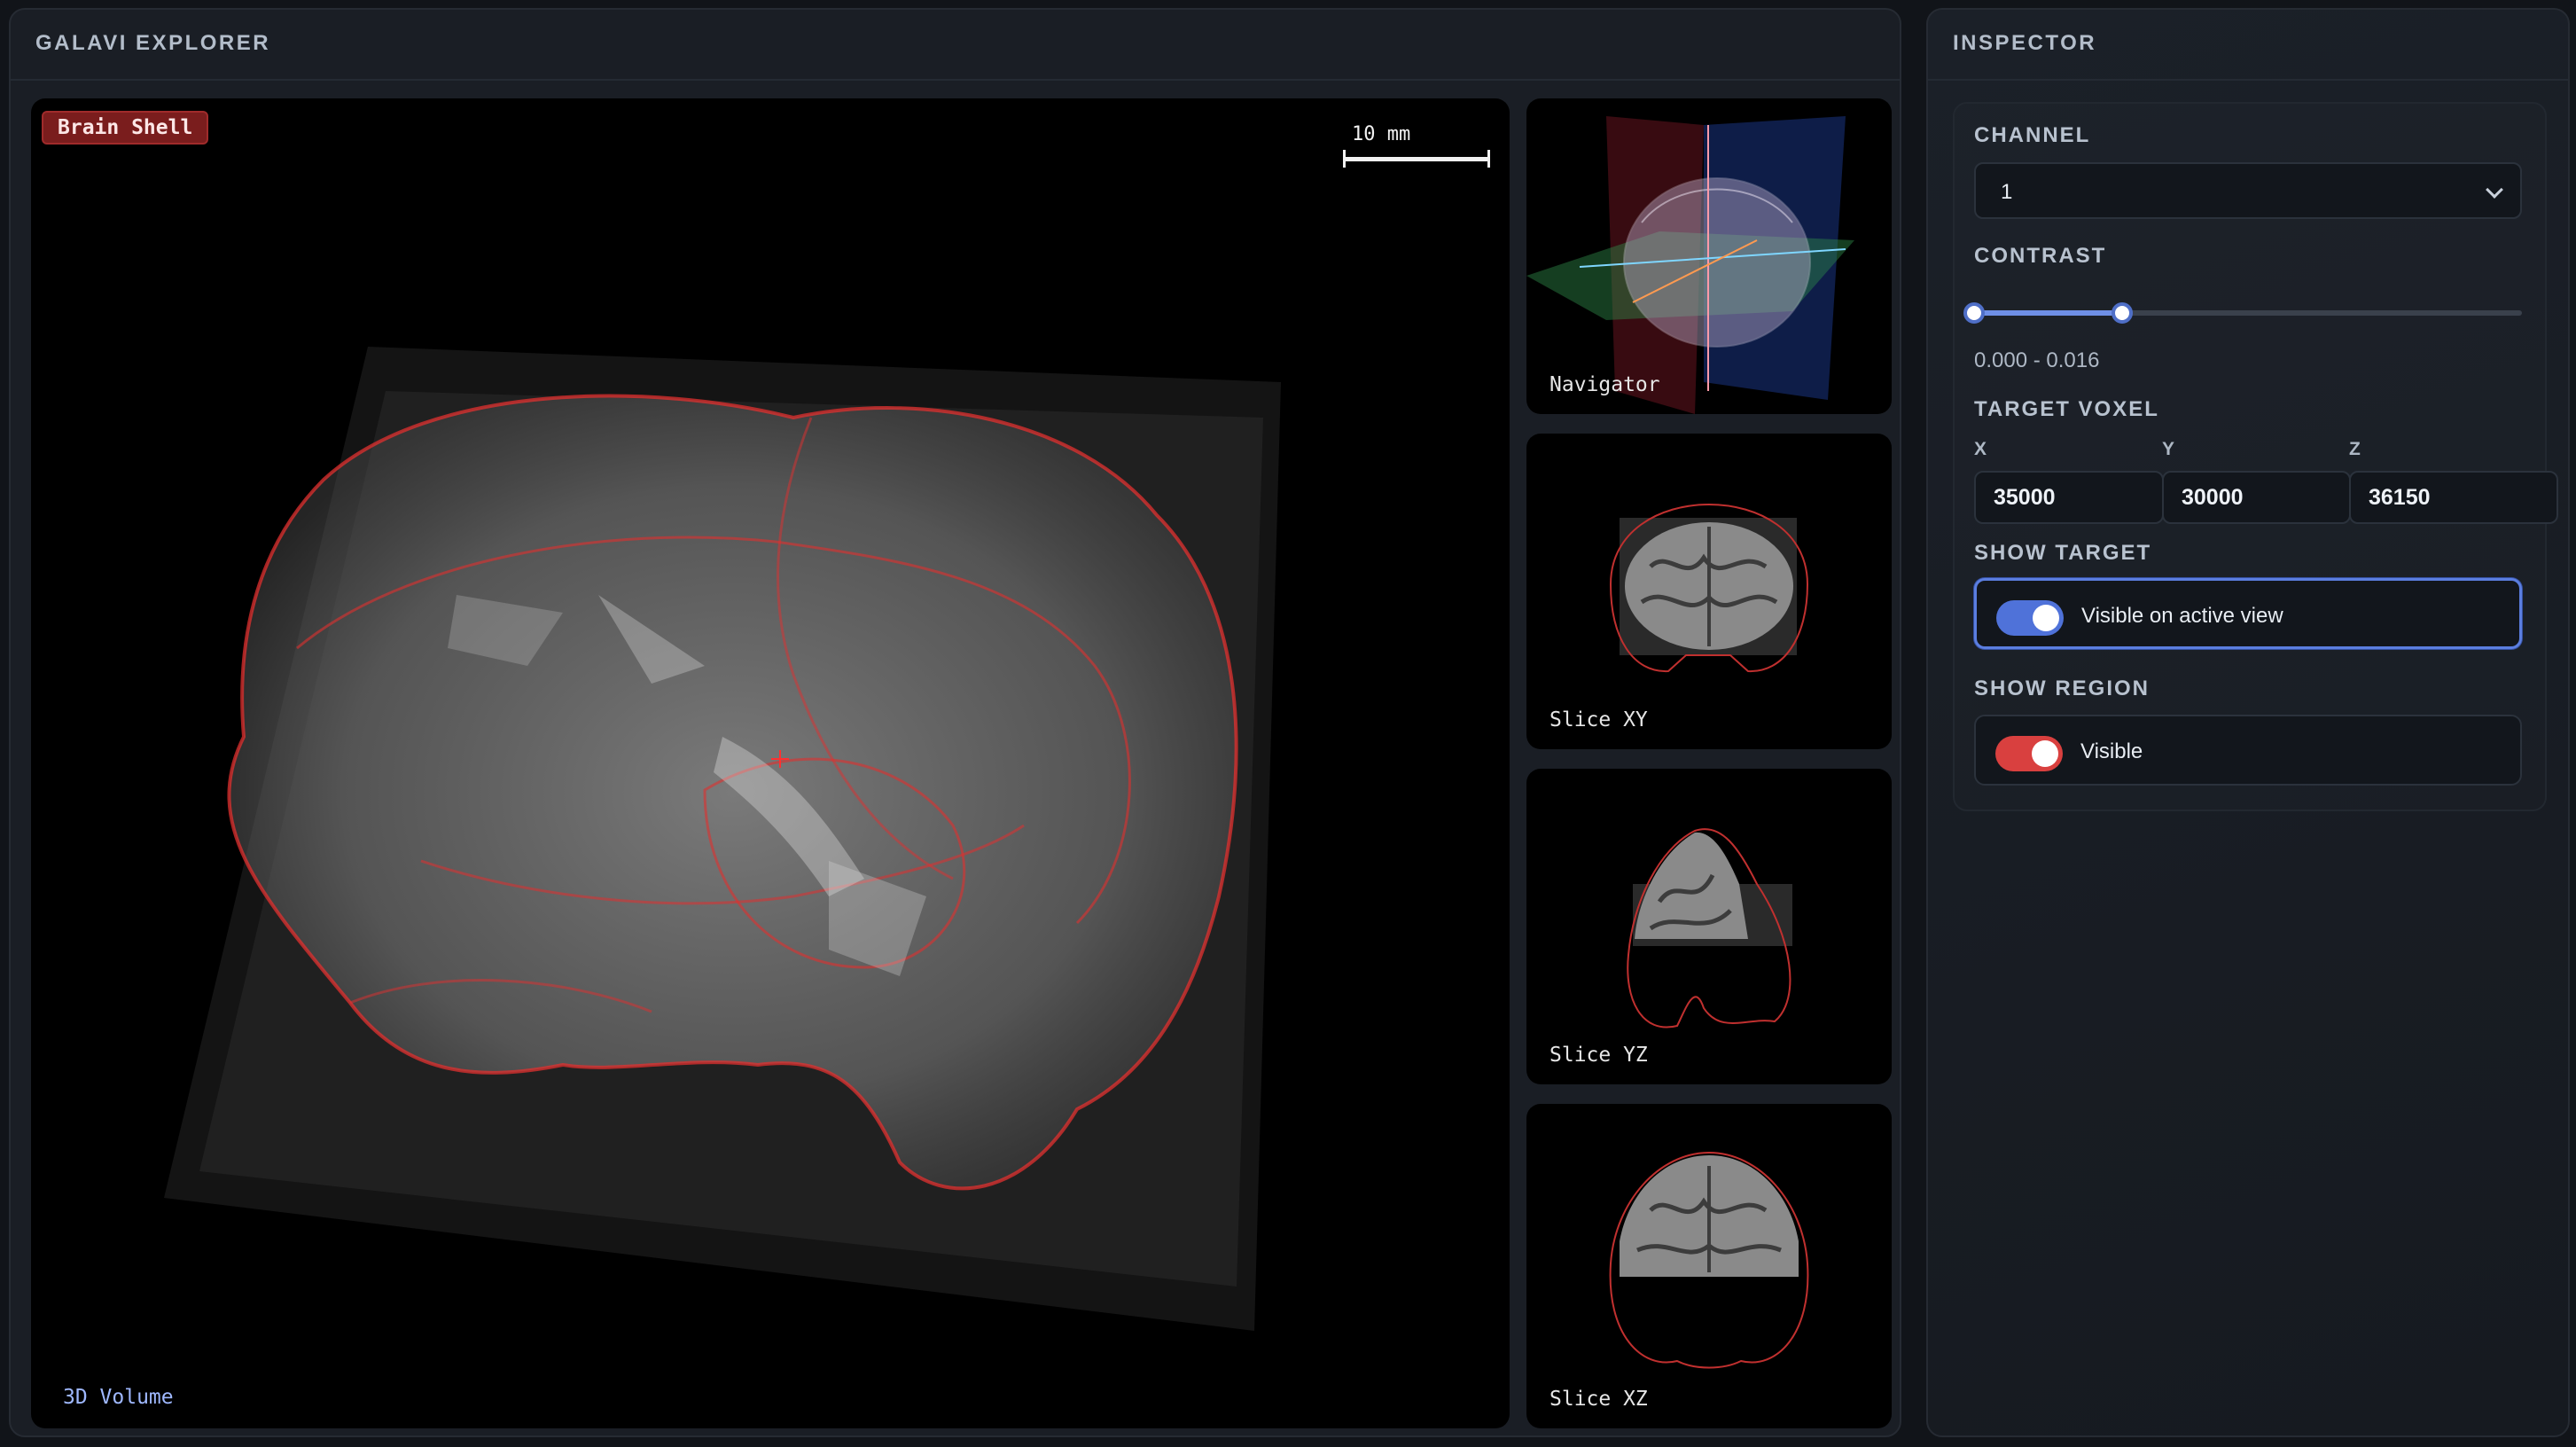  Describe the element at coordinates (2066, 409) in the screenshot. I see `target-voxel-label: TARGET VOXEL` at that location.